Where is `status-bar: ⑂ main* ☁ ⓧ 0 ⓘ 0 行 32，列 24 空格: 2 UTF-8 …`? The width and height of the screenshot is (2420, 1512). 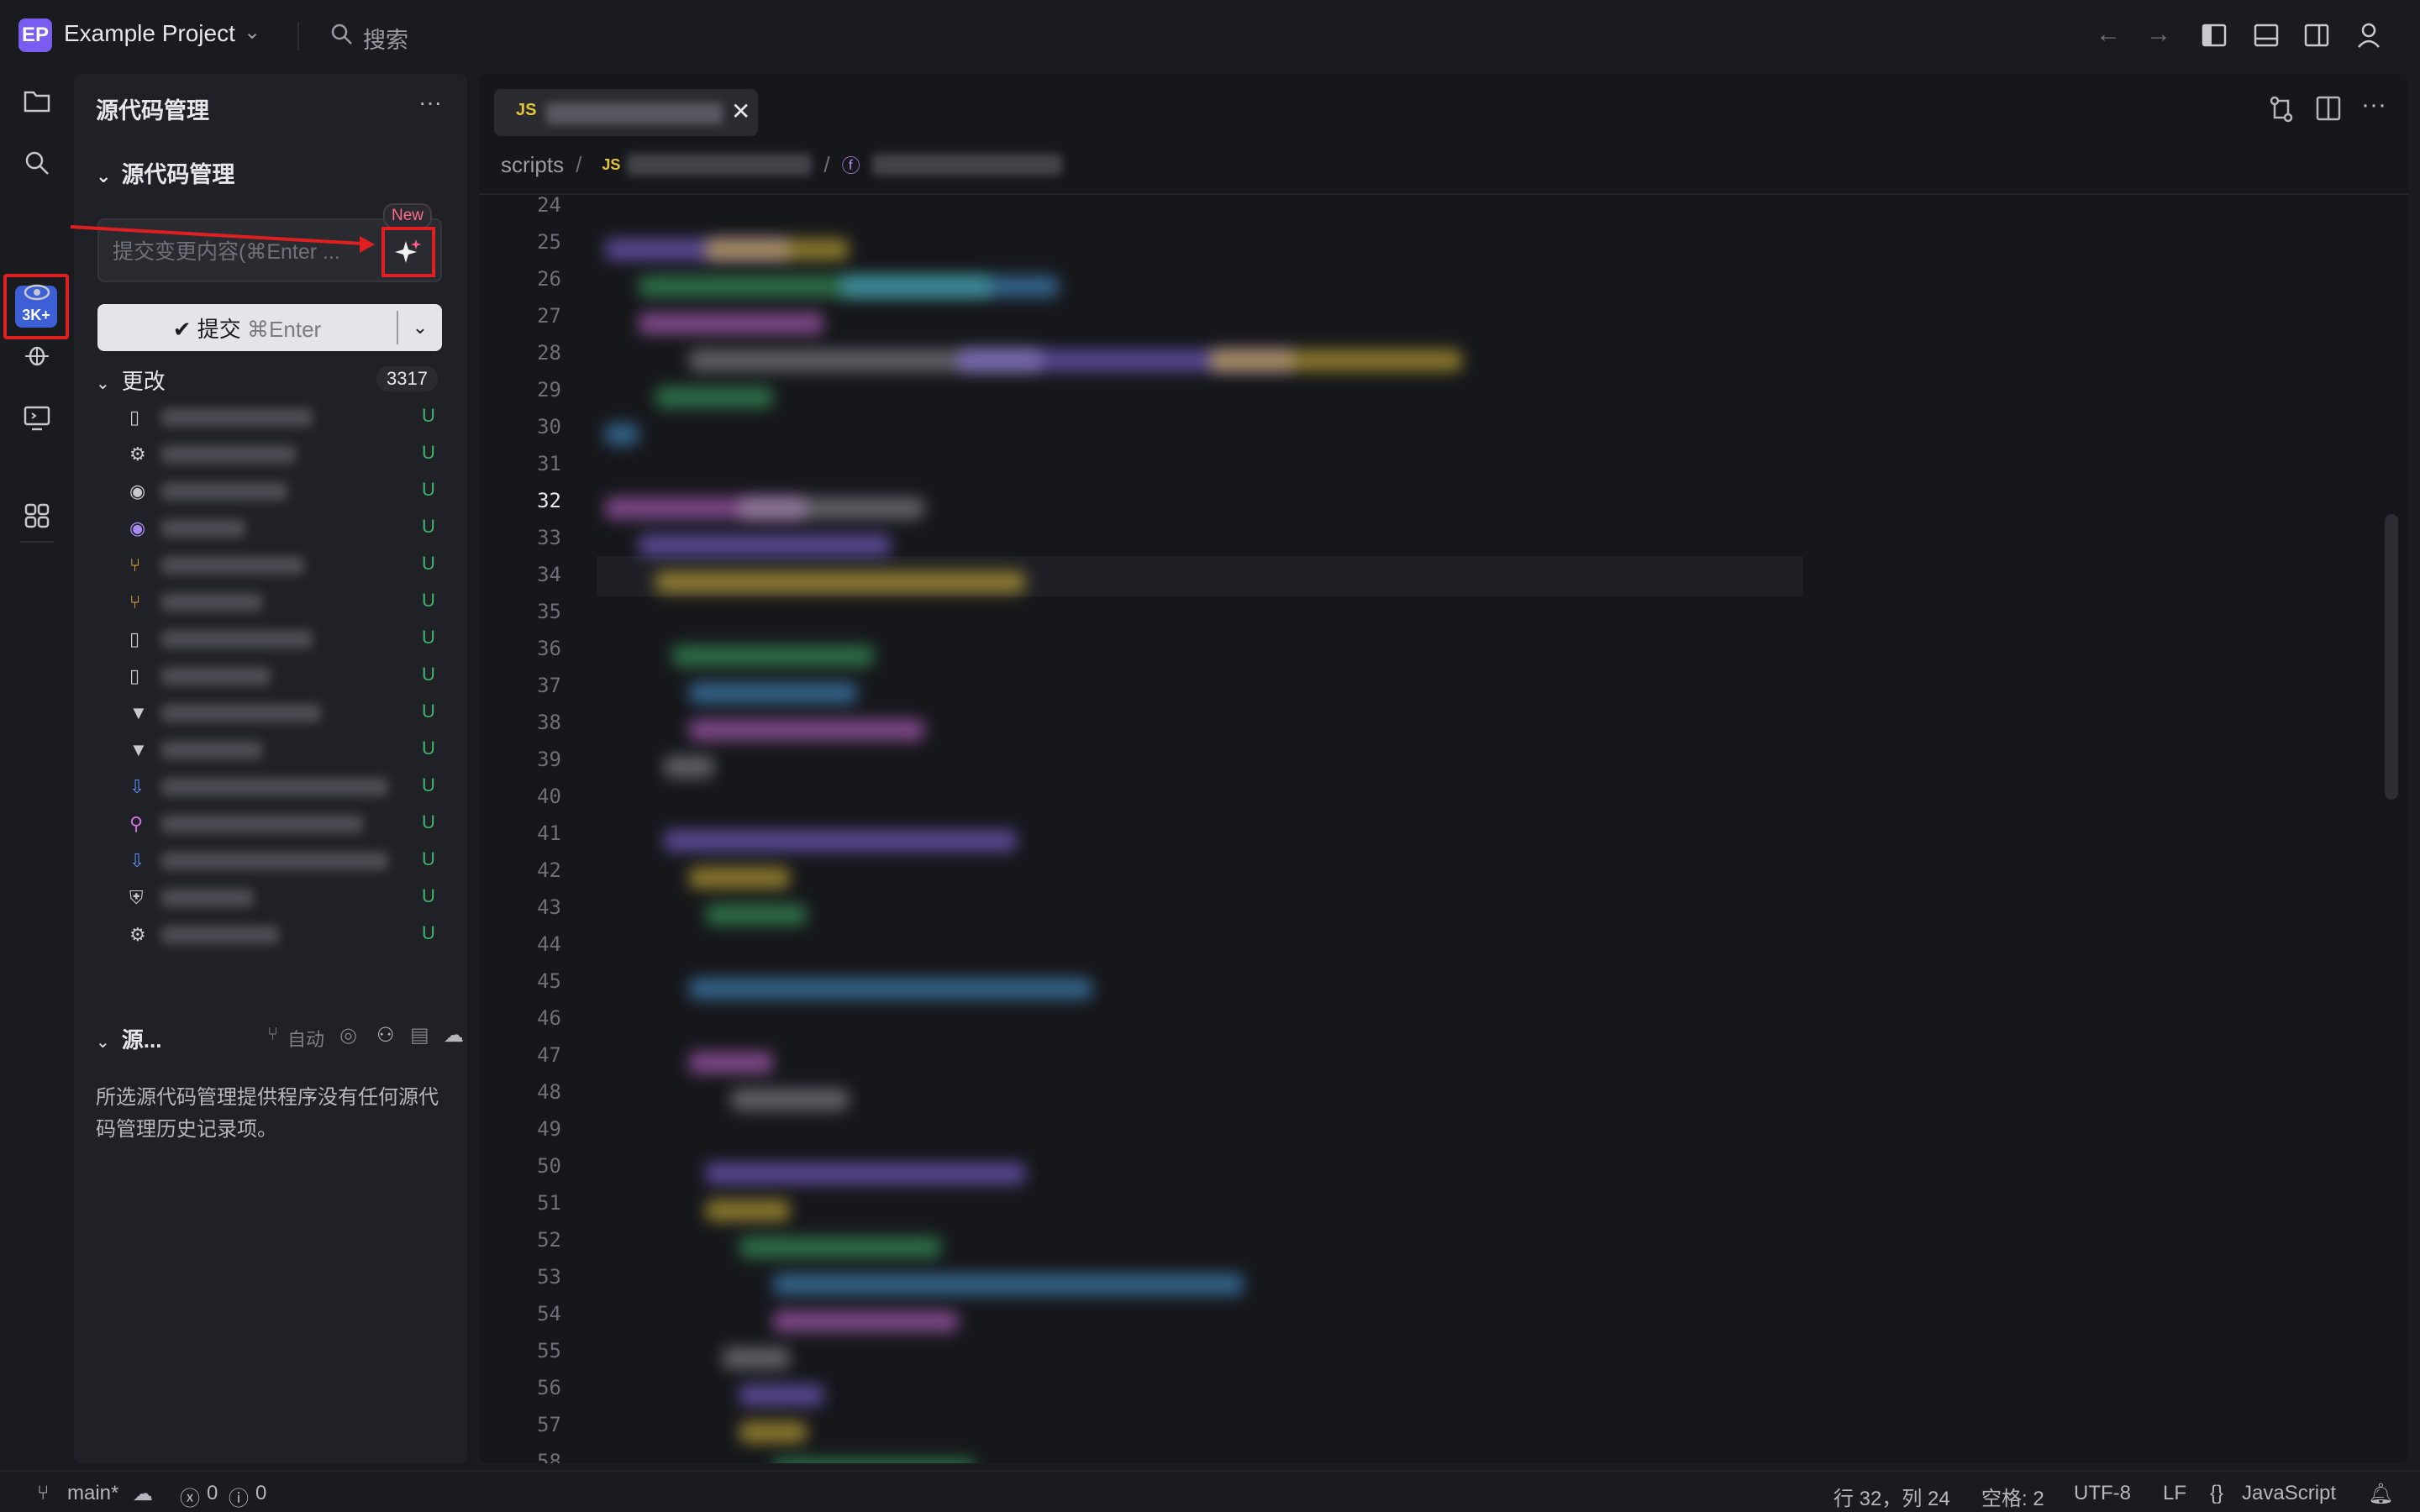 status-bar: ⑂ main* ☁ ⓧ 0 ⓘ 0 行 32，列 24 空格: 2 UTF-8 … is located at coordinates (1210, 1491).